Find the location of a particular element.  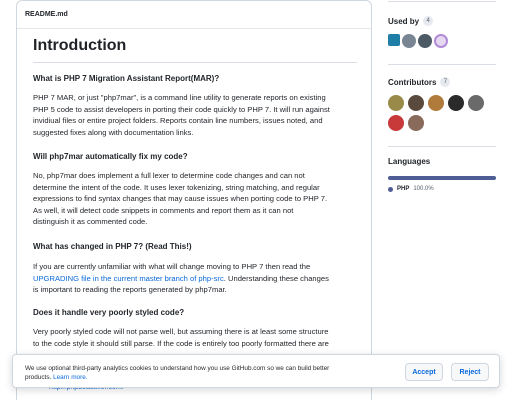

learn-more-link: Learn more. is located at coordinates (70, 377).